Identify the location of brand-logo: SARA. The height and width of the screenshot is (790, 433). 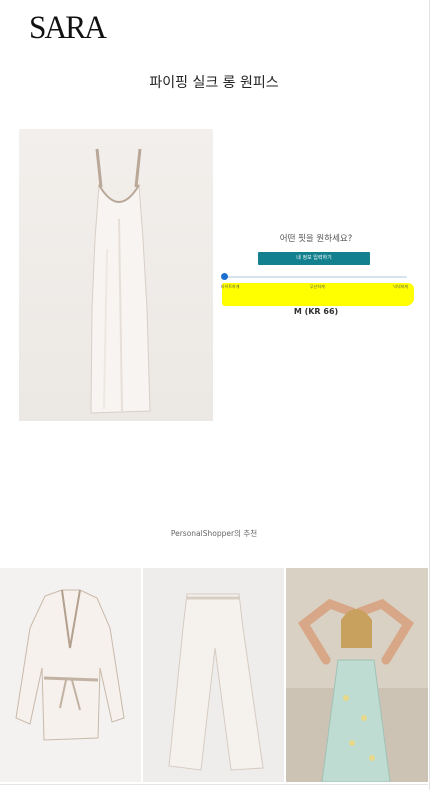
(68, 28).